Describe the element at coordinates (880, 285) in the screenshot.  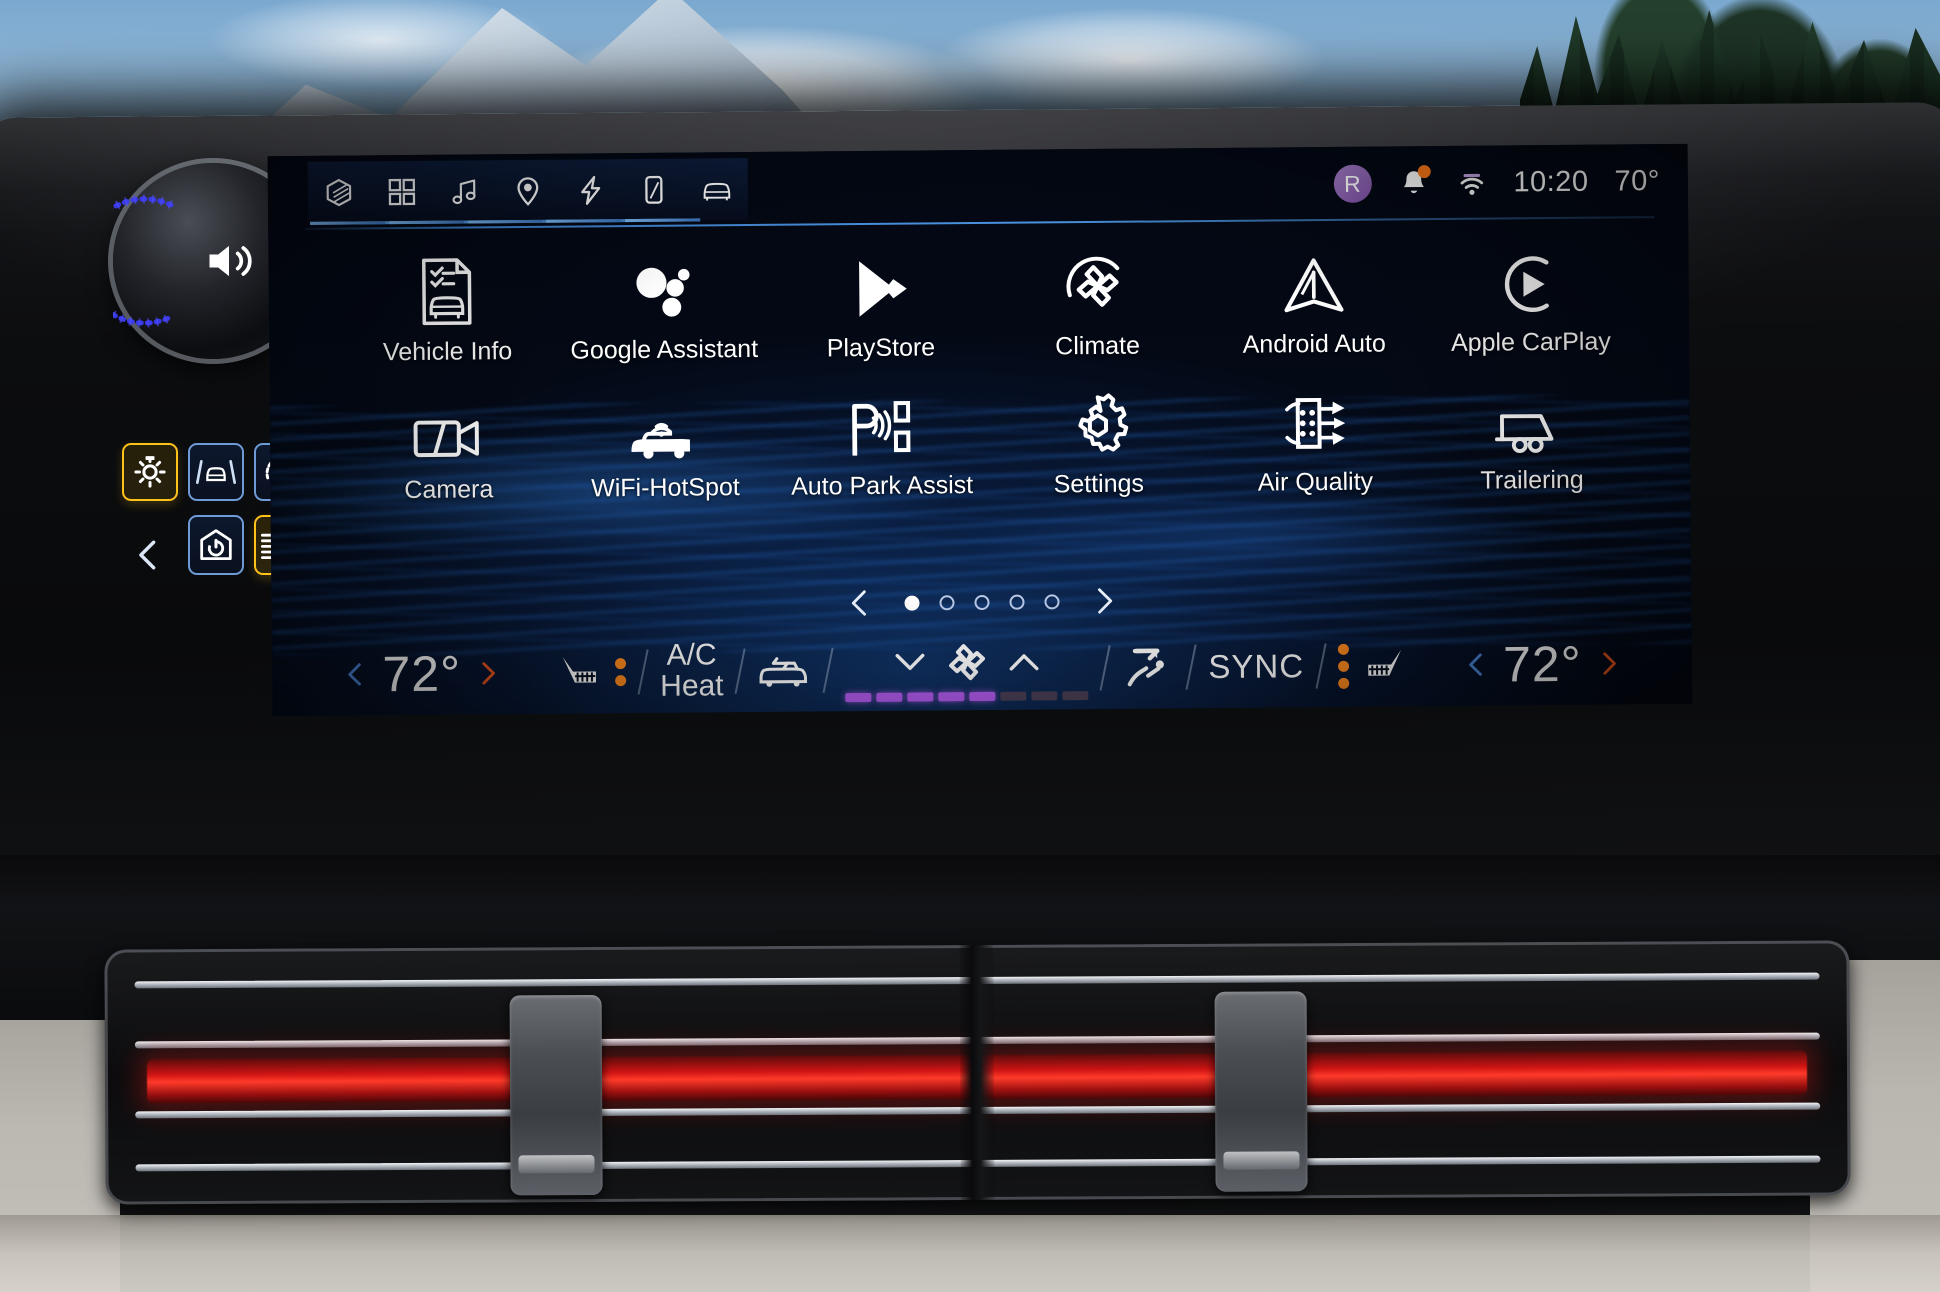
I see `play-store-triangle-icon` at that location.